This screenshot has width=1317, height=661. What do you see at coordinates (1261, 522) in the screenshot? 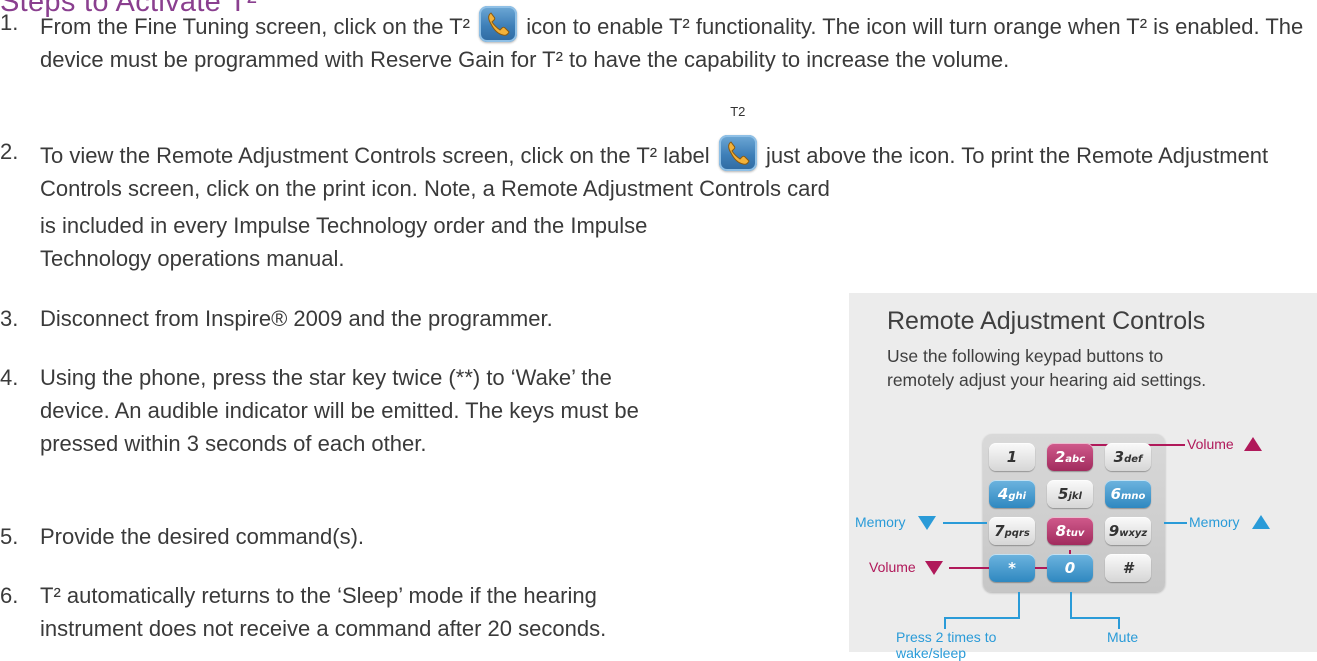
I see `memory-up-icon` at bounding box center [1261, 522].